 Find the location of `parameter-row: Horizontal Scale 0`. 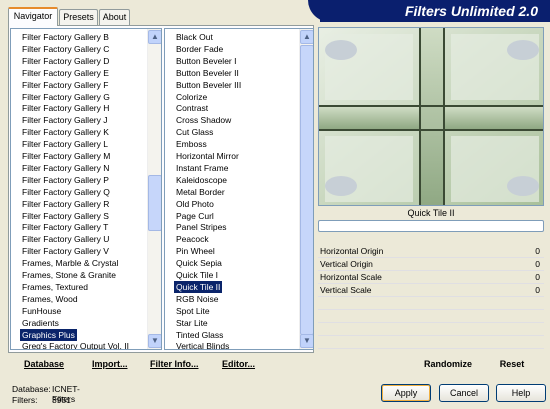

parameter-row: Horizontal Scale 0 is located at coordinates (431, 277).